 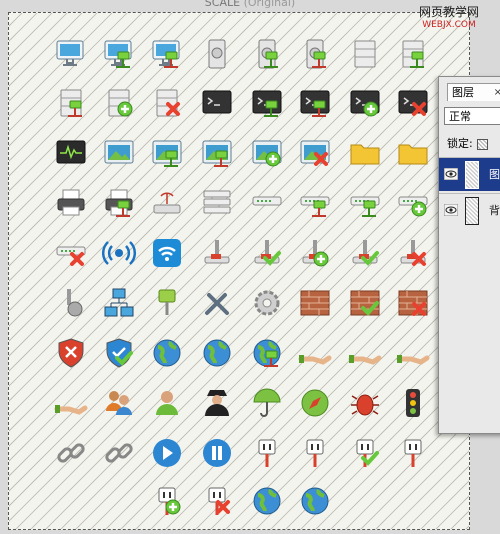 I want to click on network-switch-connected-icon, so click(x=365, y=206).